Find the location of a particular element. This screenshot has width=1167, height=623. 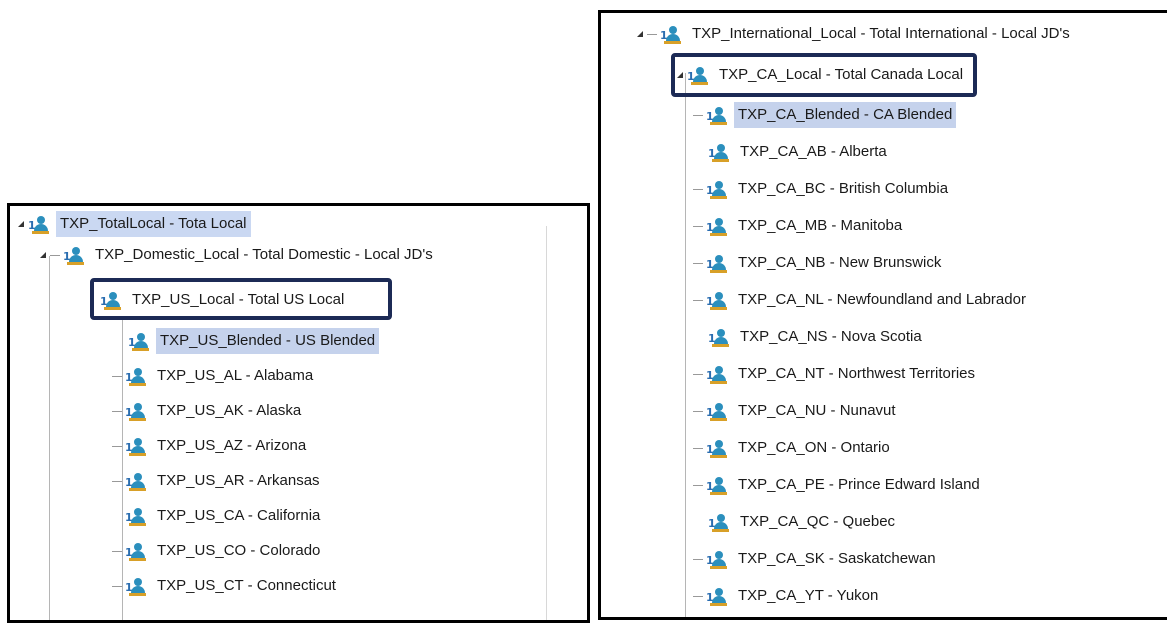

tree-node-us-al: 1 TXP_US_AL - Alabama is located at coordinates (214, 376).